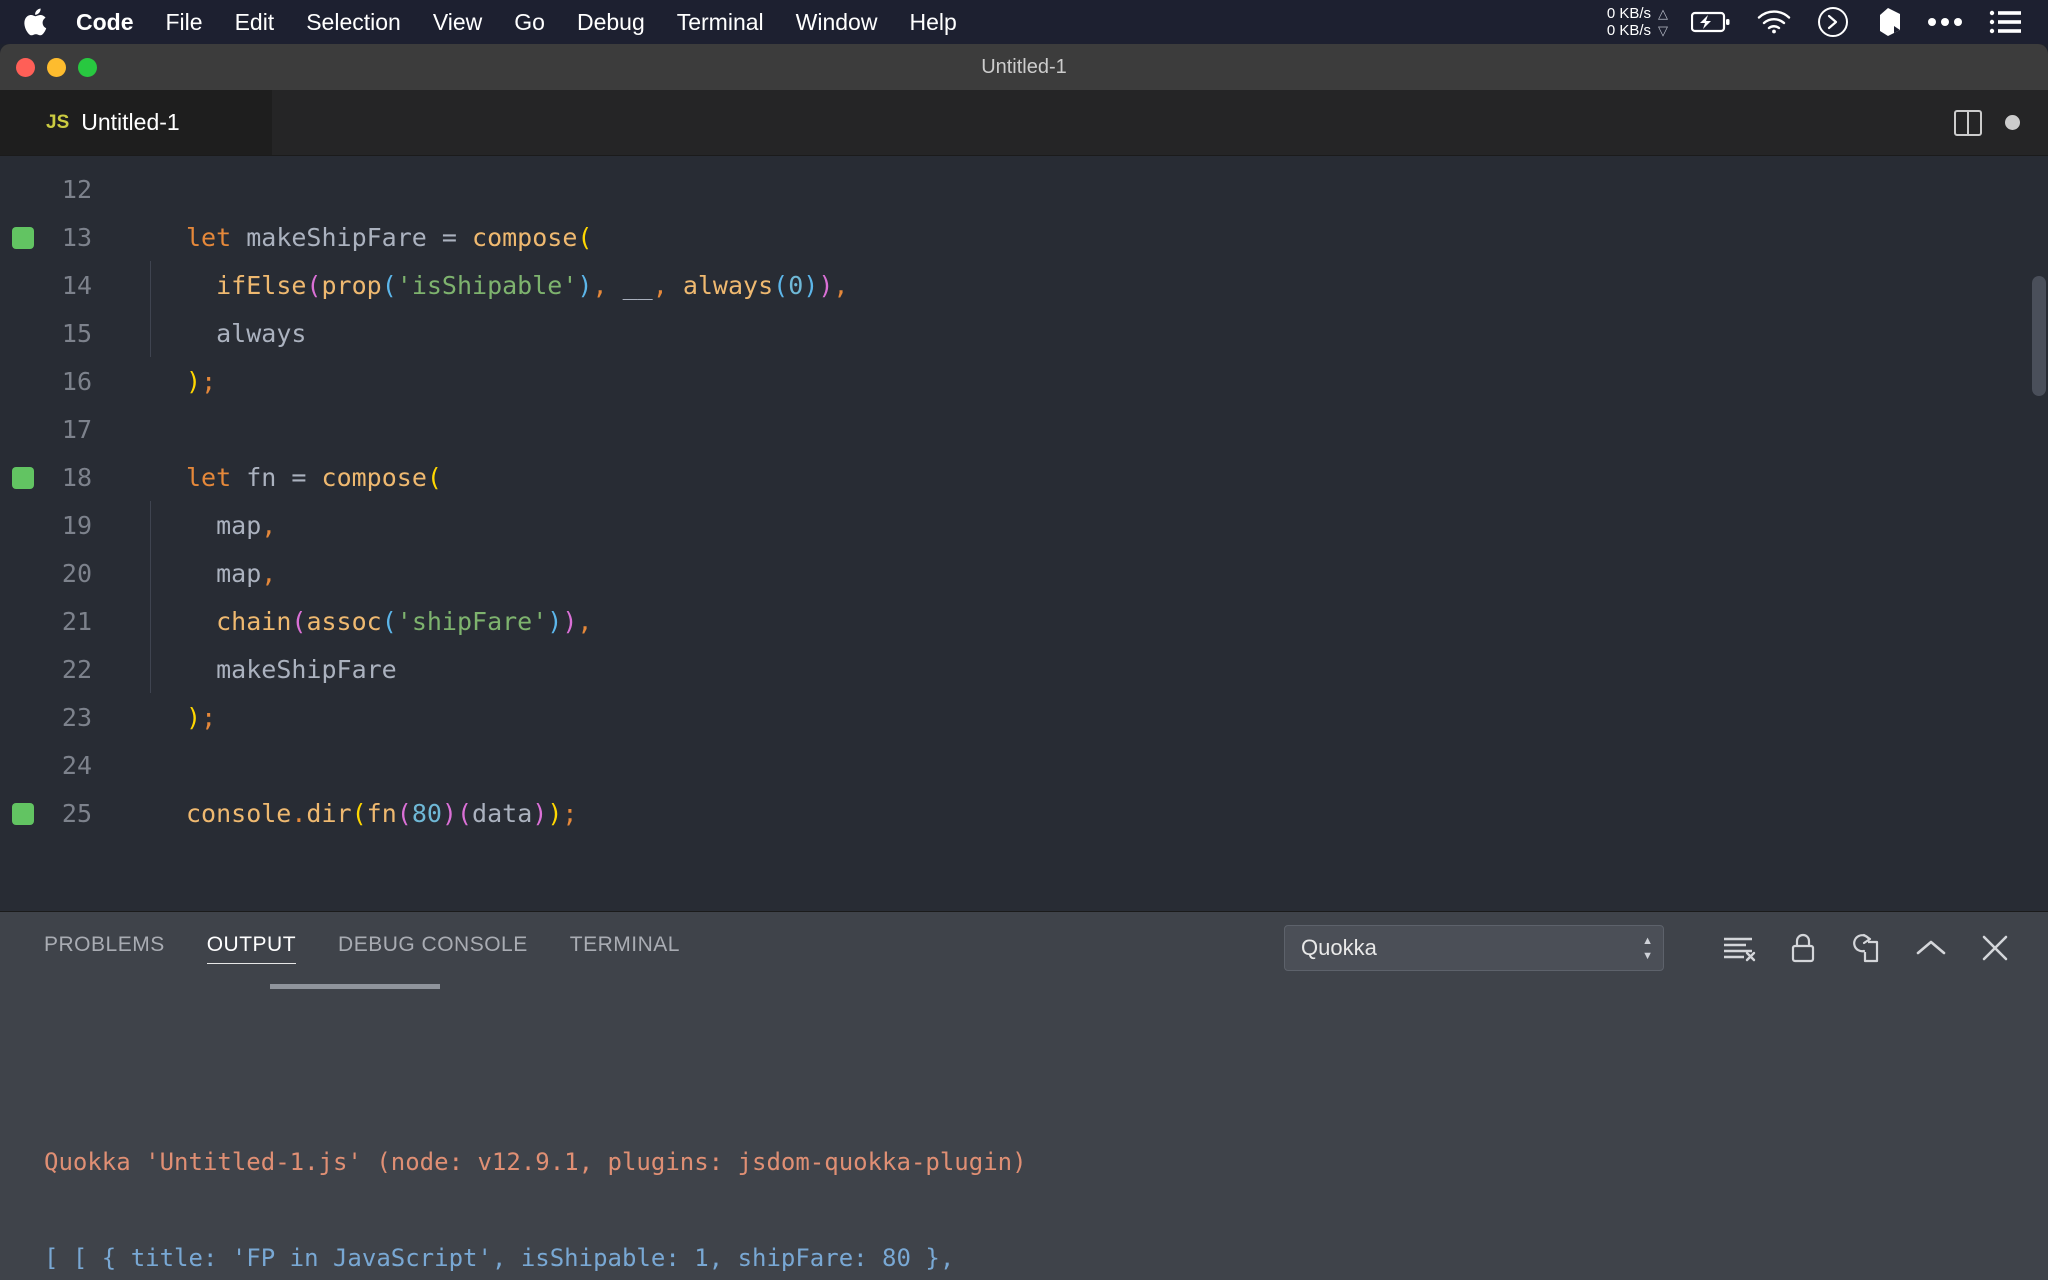  I want to click on code-line: 13 let makeShipFare = compose(, so click(1024, 238).